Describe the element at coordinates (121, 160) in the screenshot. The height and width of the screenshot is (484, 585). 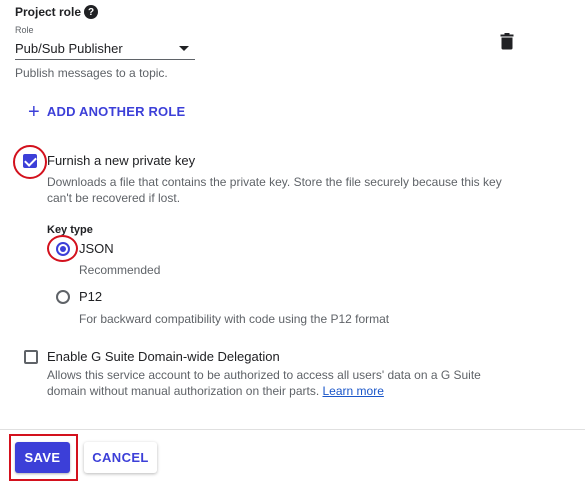
I see `furnish-private-key-label: Furnish a new private key` at that location.